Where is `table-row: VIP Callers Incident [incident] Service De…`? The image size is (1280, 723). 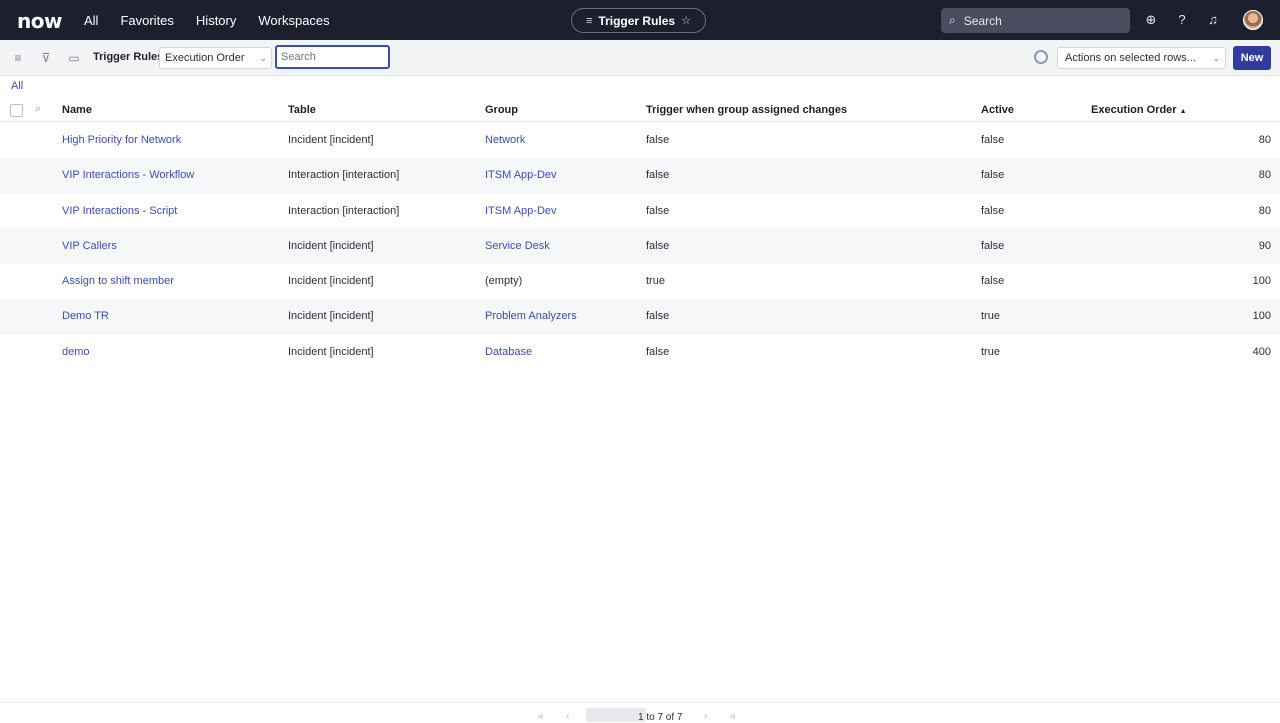
table-row: VIP Callers Incident [incident] Service De… is located at coordinates (640, 246).